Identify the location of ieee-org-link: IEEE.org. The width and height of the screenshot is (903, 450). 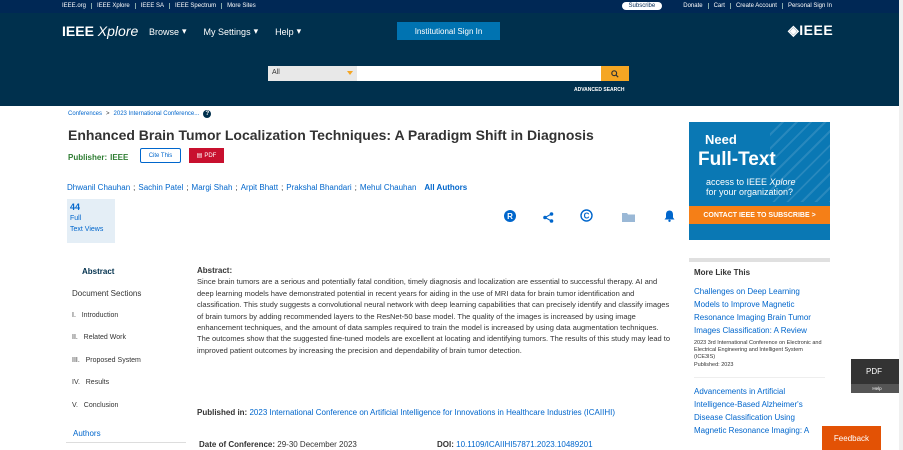
(77, 6).